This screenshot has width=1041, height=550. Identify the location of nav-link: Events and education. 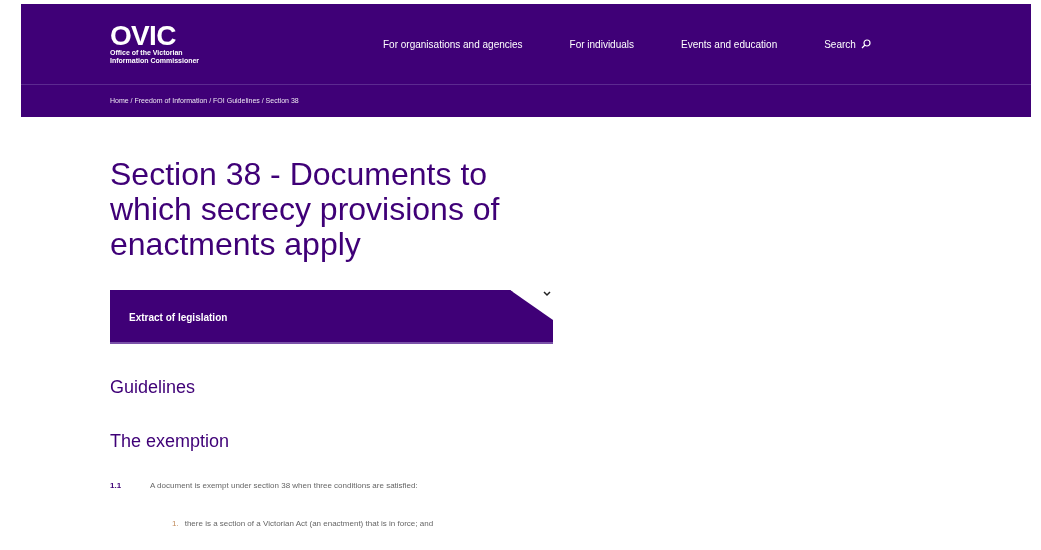
(729, 44).